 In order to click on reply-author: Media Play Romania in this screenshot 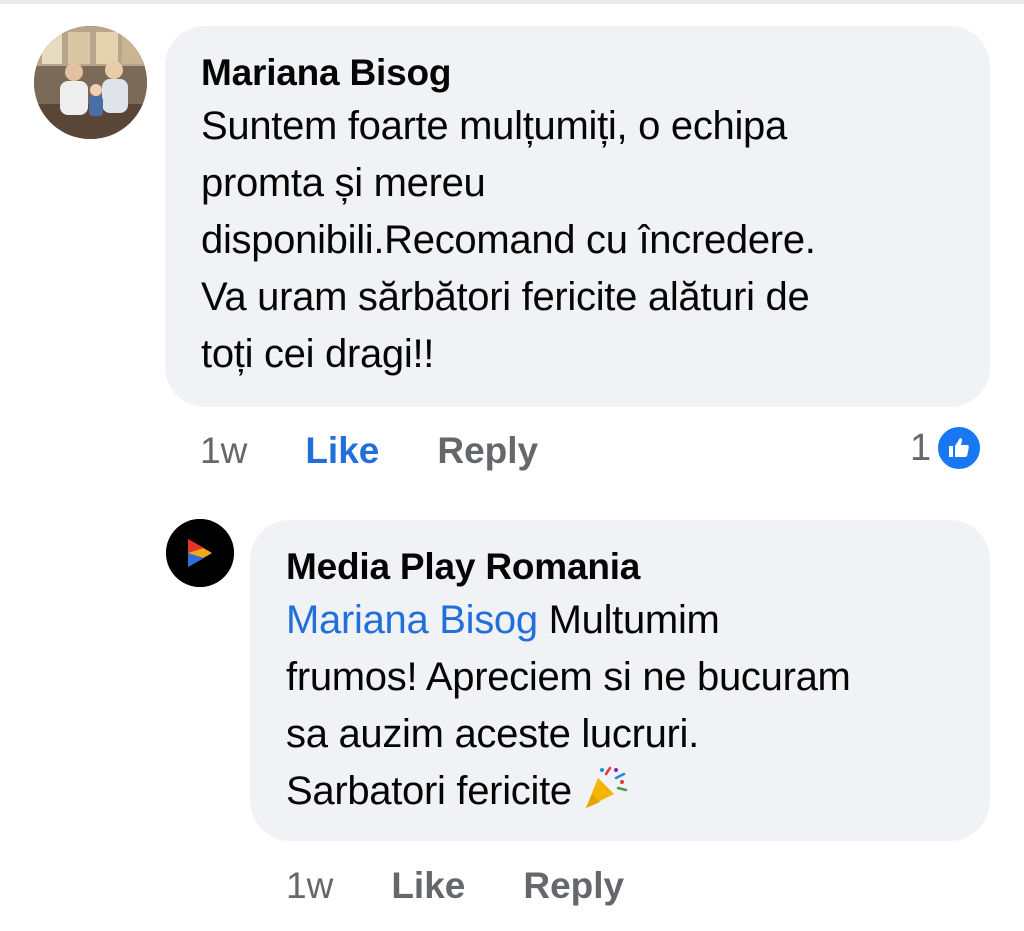, I will do `click(623, 567)`.